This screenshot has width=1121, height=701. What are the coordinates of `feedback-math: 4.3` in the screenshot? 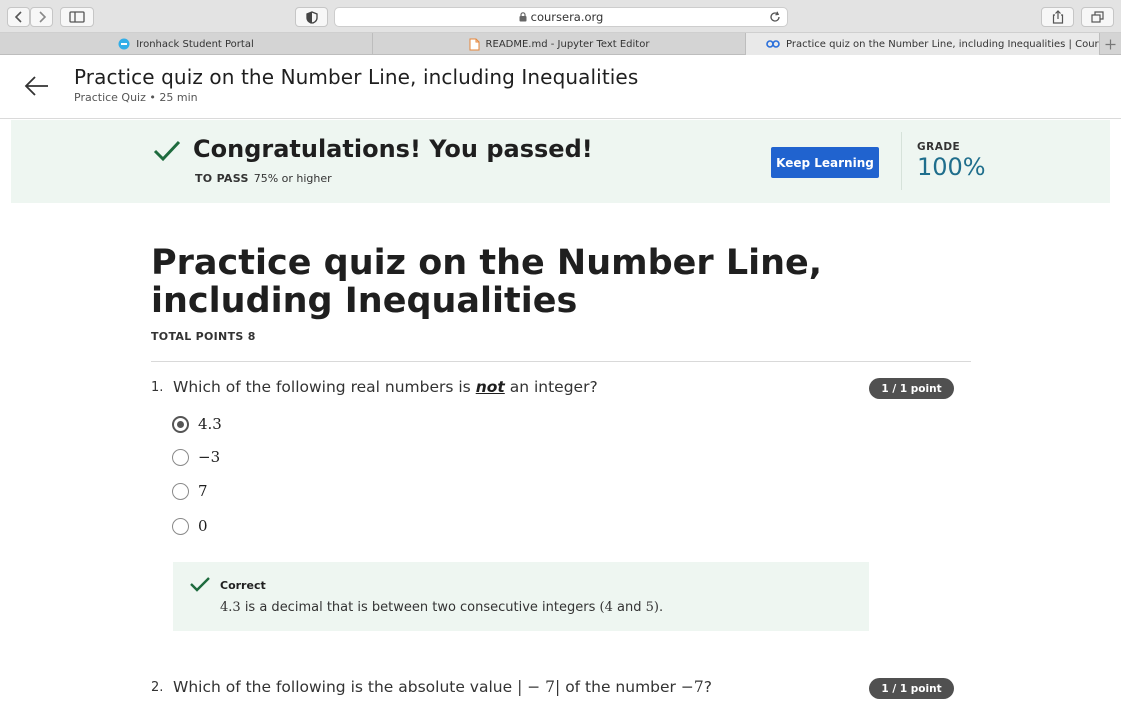 It's located at (230, 607).